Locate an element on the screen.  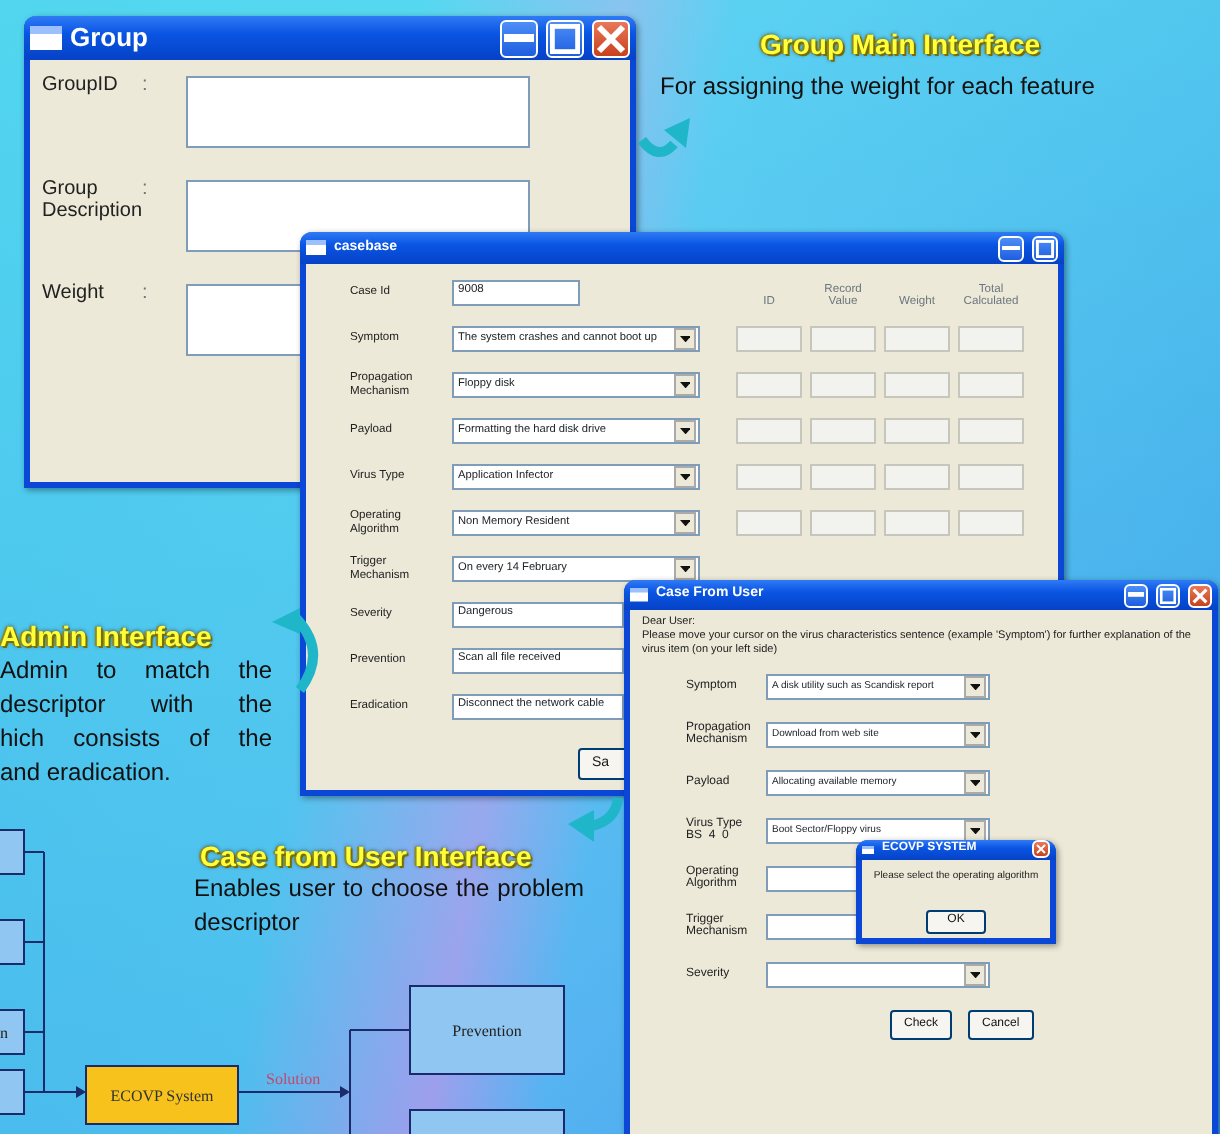
field-label: GroupID is located at coordinates (81, 88).